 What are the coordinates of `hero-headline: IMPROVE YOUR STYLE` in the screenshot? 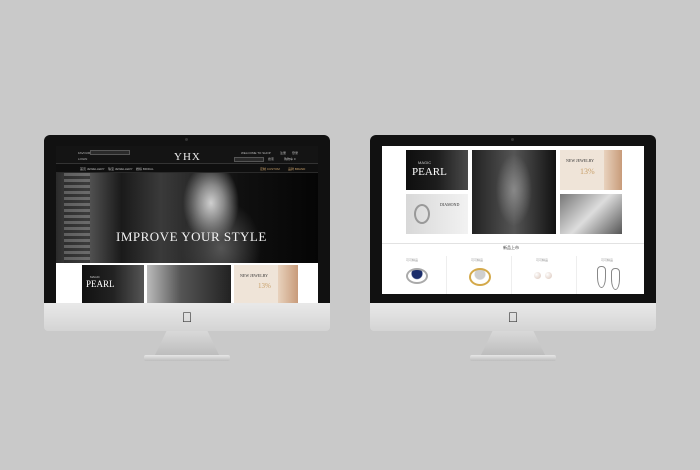 It's located at (191, 236).